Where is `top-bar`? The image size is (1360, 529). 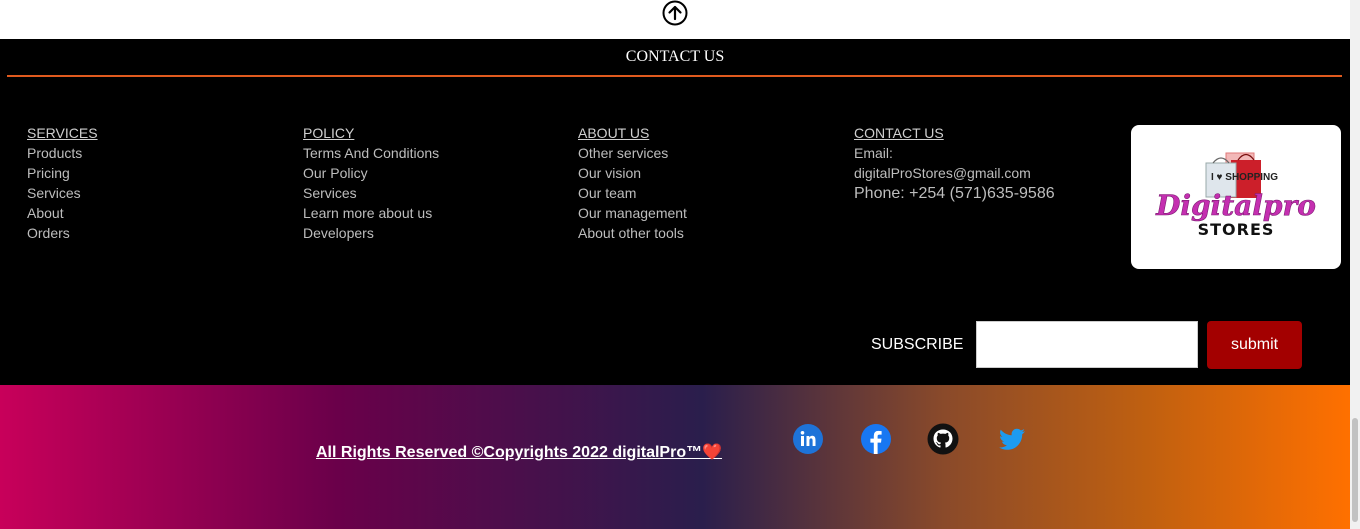 top-bar is located at coordinates (675, 19).